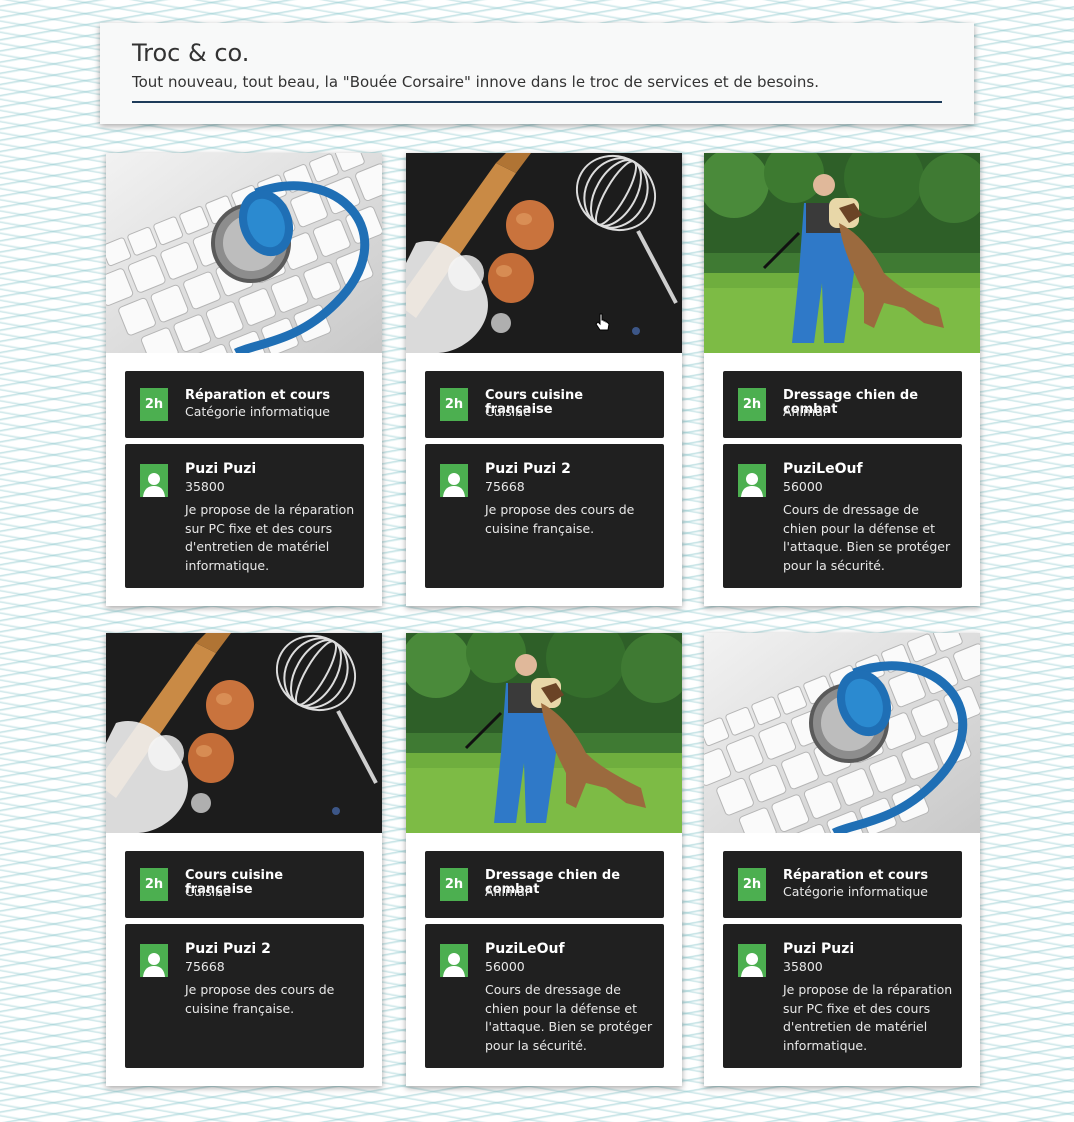 This screenshot has width=1074, height=1122. What do you see at coordinates (191, 53) in the screenshot?
I see `page-title: Troc & co.` at bounding box center [191, 53].